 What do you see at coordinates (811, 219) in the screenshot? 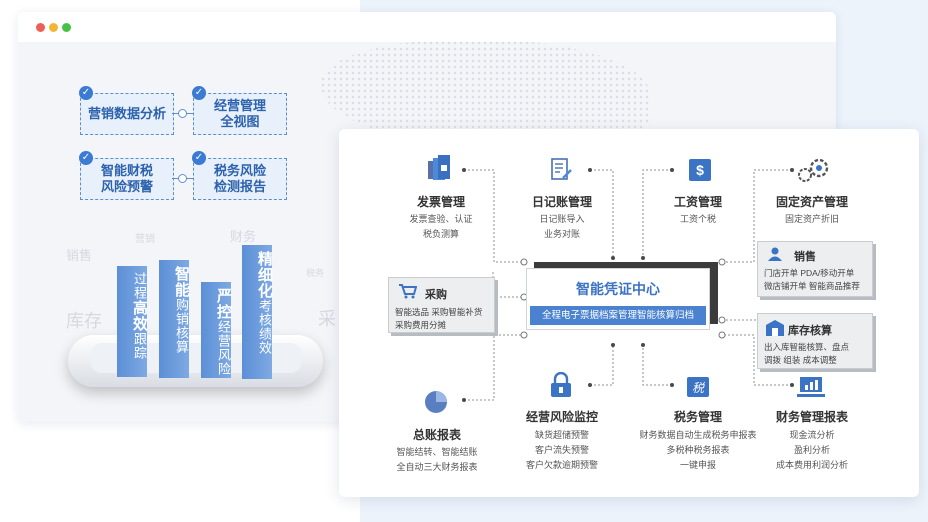
I see `assets-desc: 固定资产折旧` at bounding box center [811, 219].